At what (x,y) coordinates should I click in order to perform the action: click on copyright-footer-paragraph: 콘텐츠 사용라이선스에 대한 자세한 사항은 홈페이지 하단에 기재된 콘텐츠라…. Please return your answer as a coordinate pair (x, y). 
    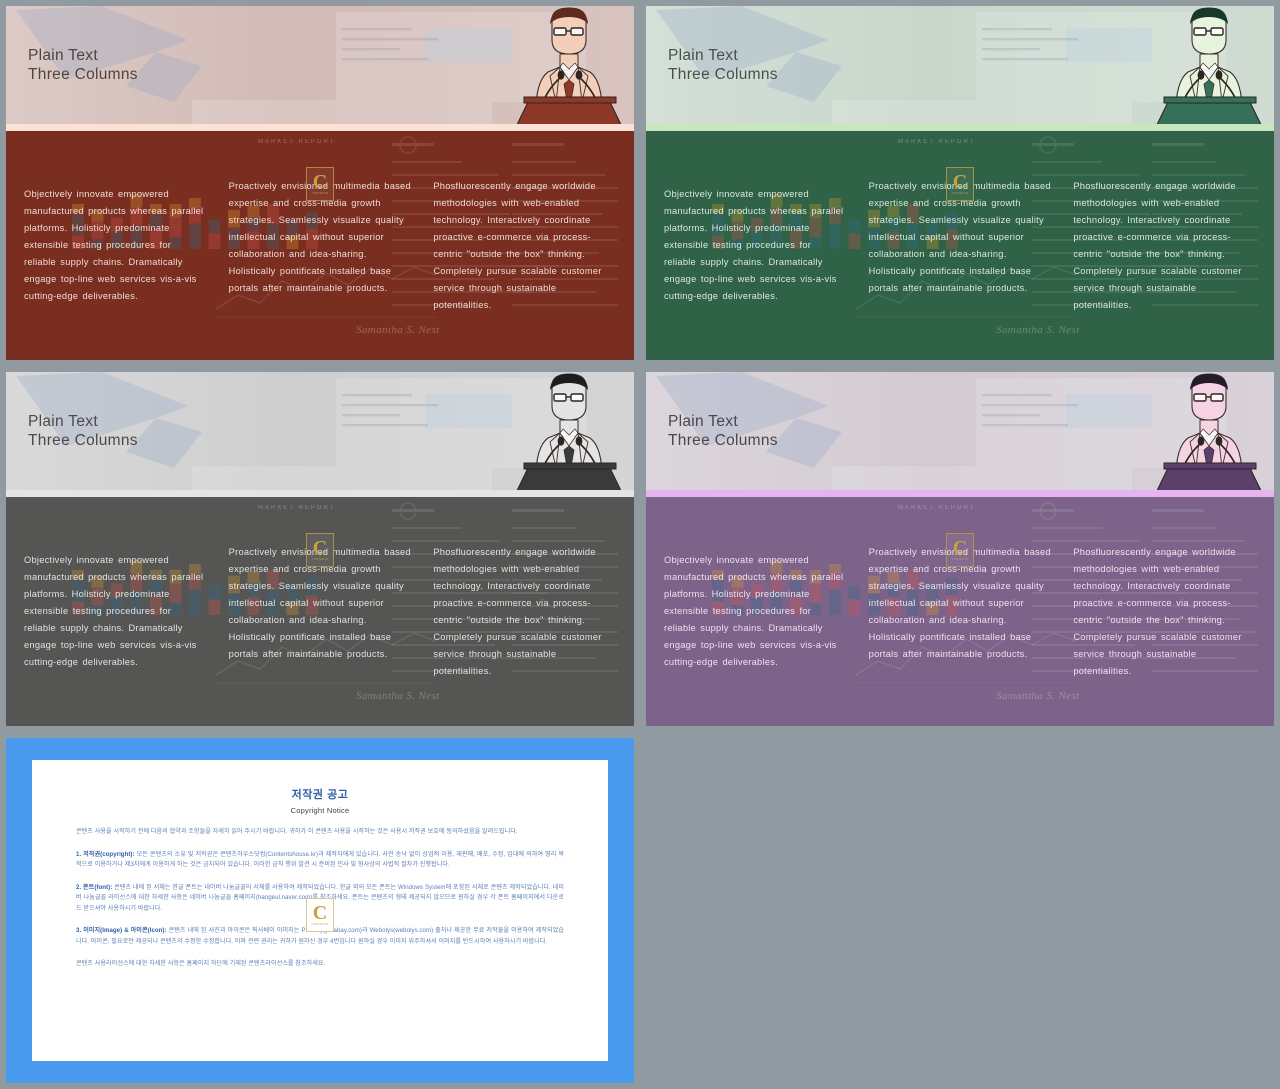
    Looking at the image, I should click on (201, 963).